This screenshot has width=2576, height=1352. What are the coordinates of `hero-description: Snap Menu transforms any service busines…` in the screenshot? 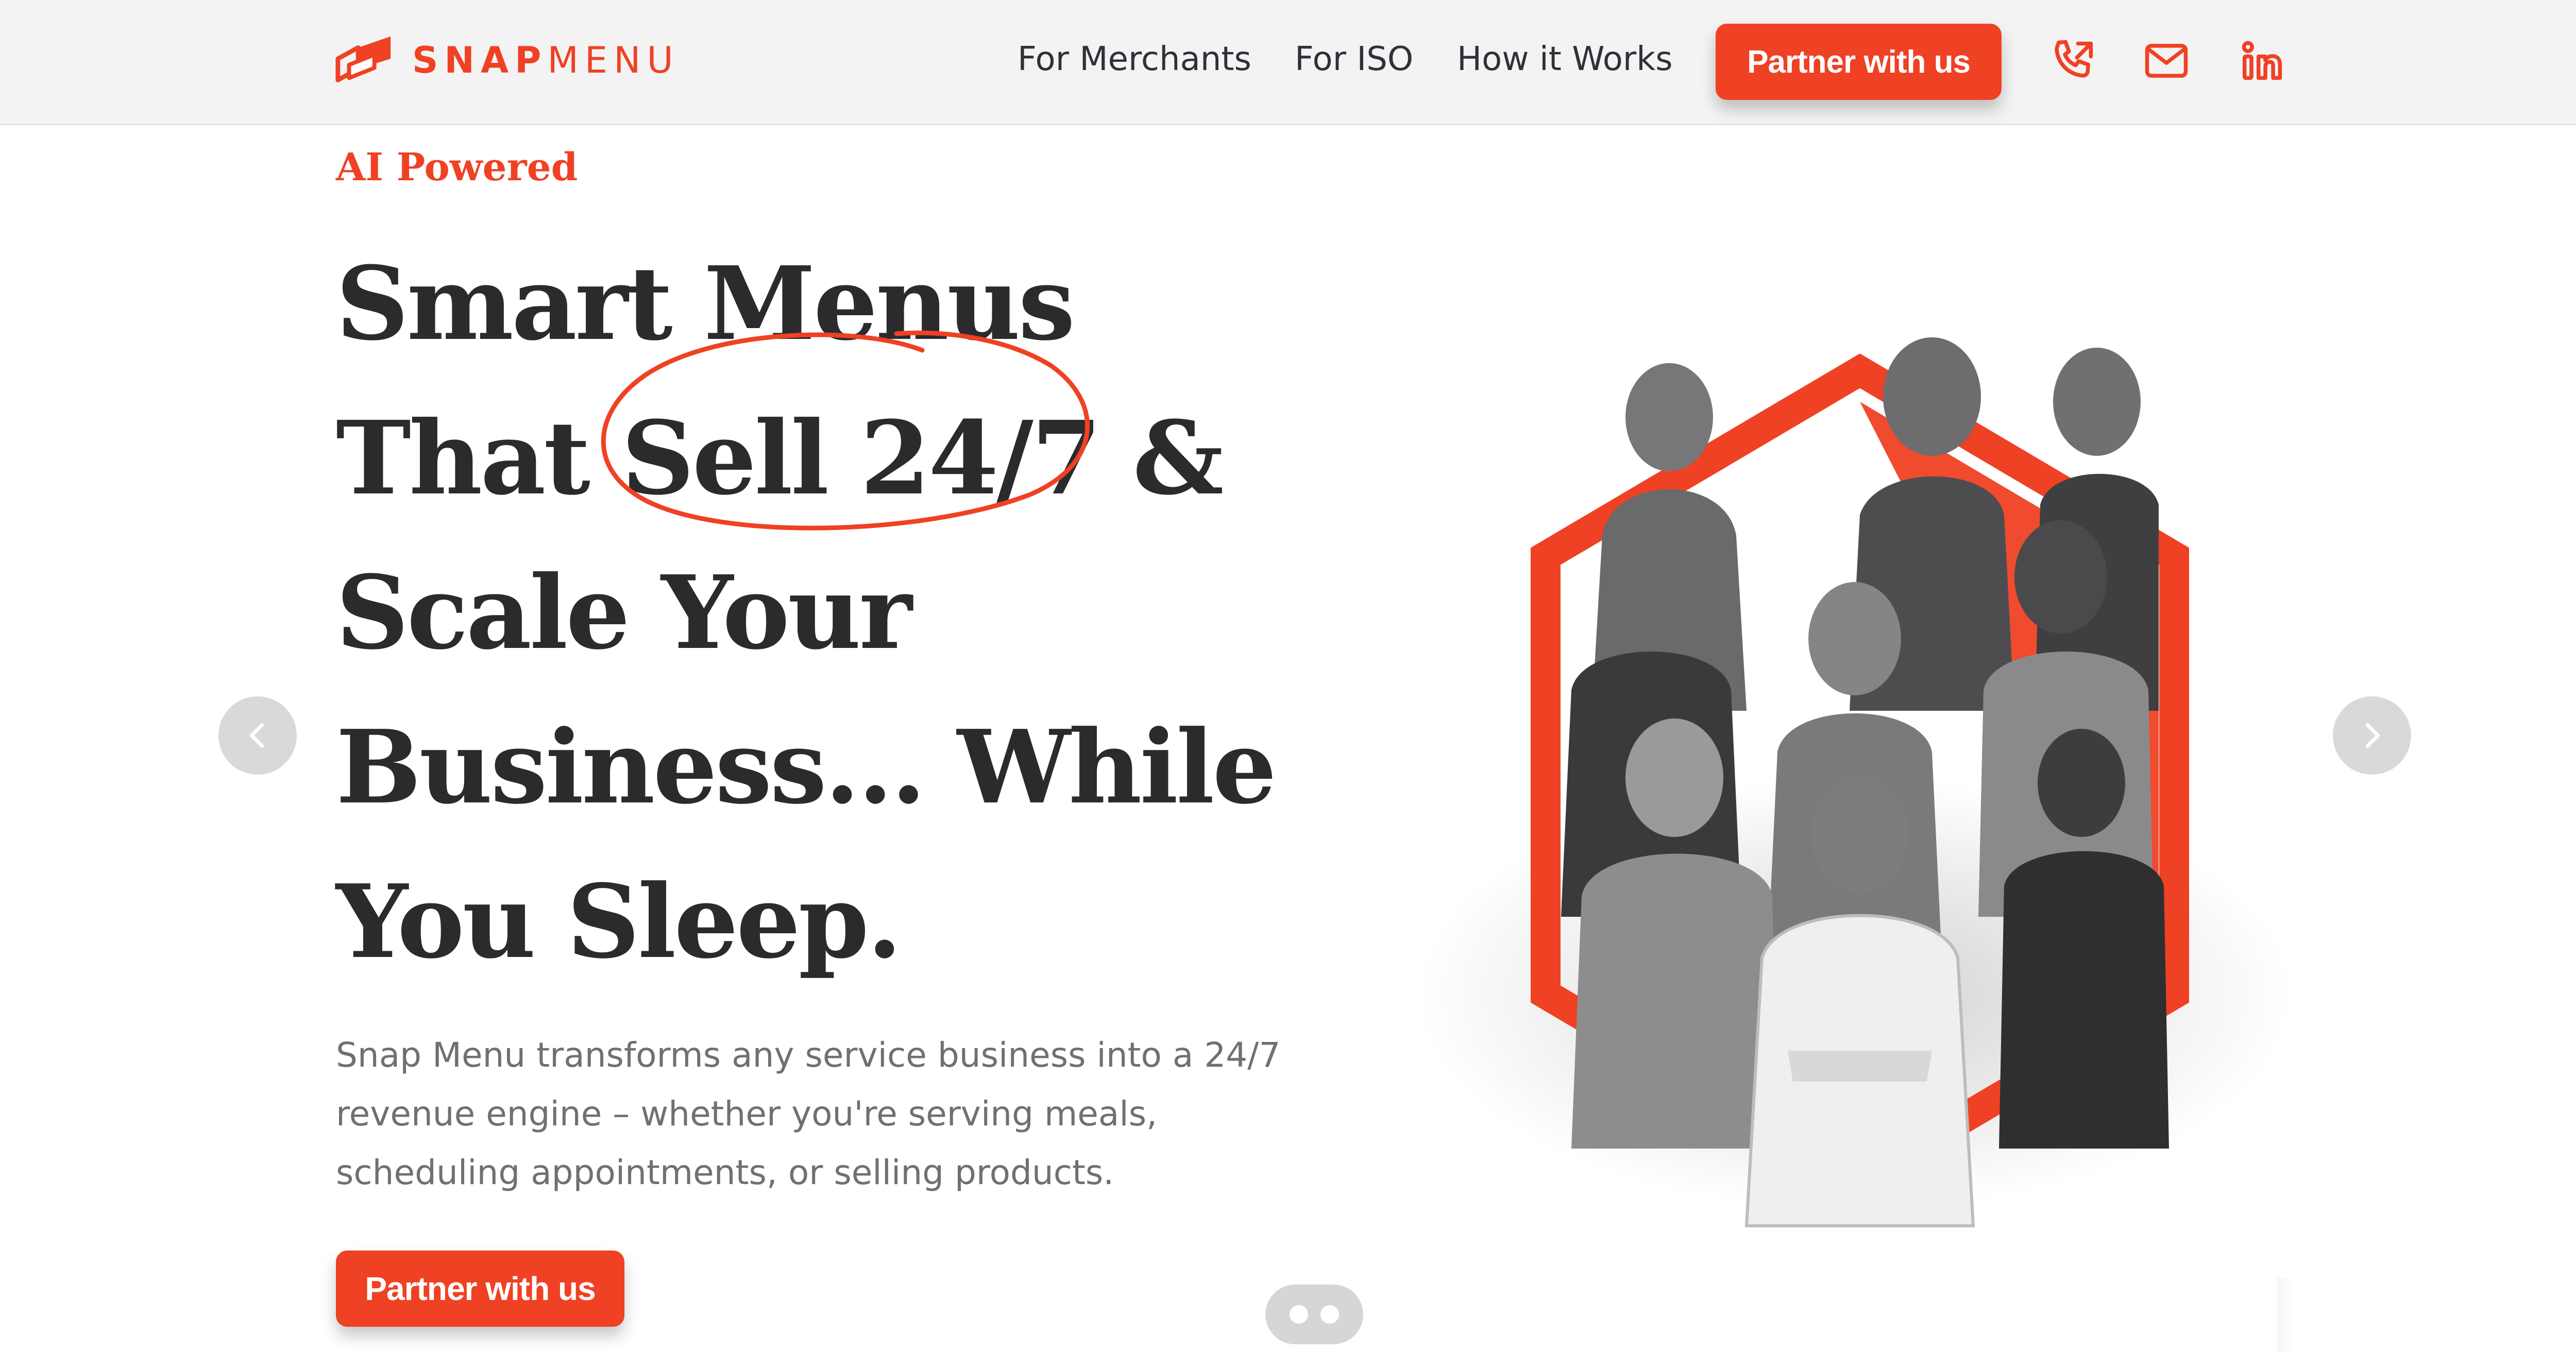 It's located at (808, 1113).